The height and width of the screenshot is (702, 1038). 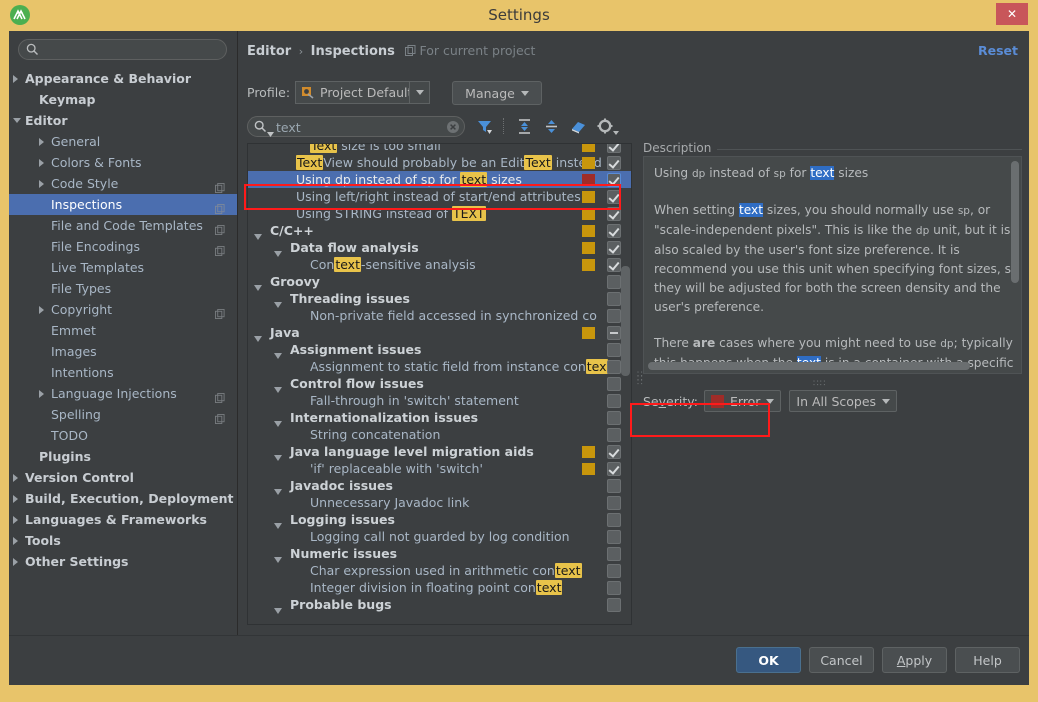 What do you see at coordinates (439, 554) in the screenshot?
I see `inspection-row: Numeric issues` at bounding box center [439, 554].